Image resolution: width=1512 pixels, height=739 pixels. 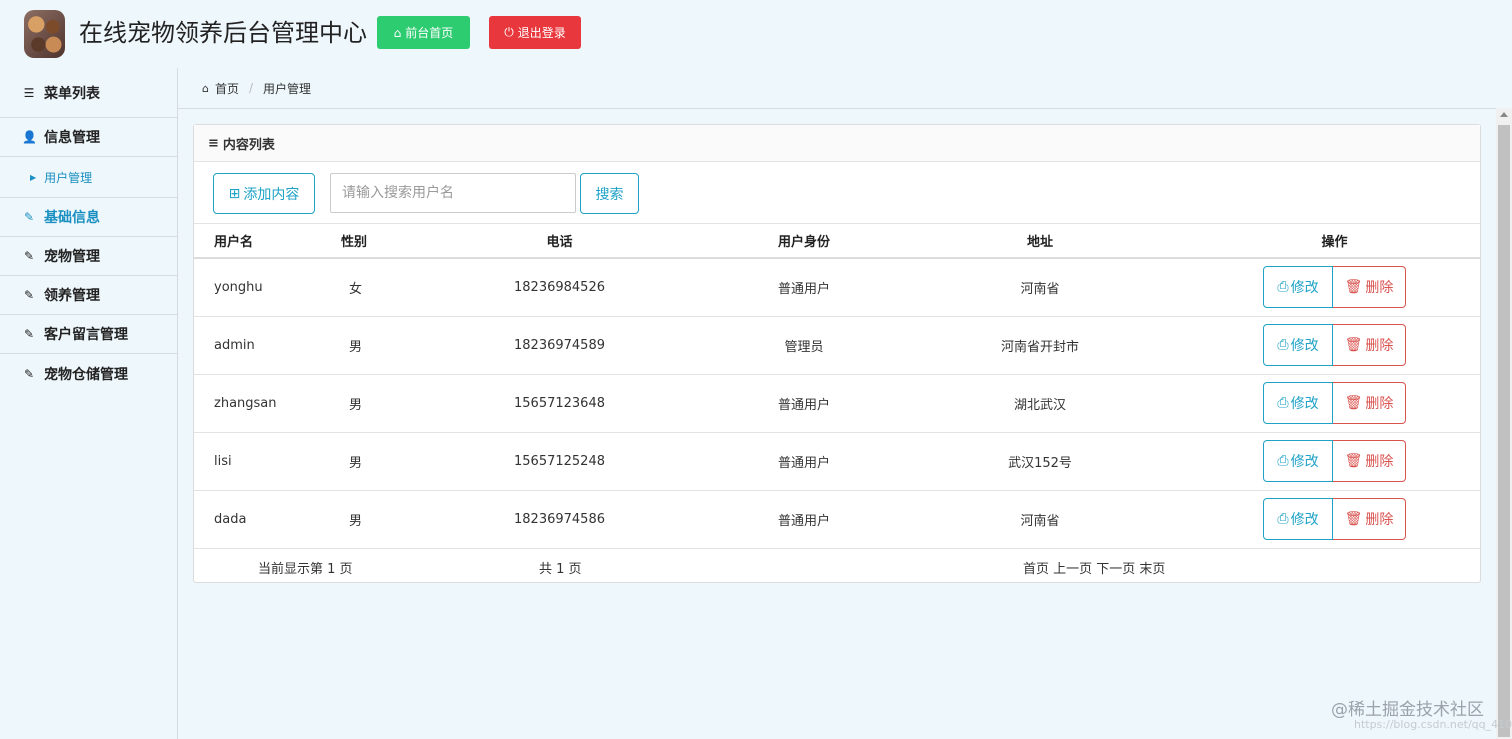 I want to click on table-row: lisi 男 15657125248 普通用户 武汉152号 ⎙ 修改 🗑 删除, so click(x=837, y=461).